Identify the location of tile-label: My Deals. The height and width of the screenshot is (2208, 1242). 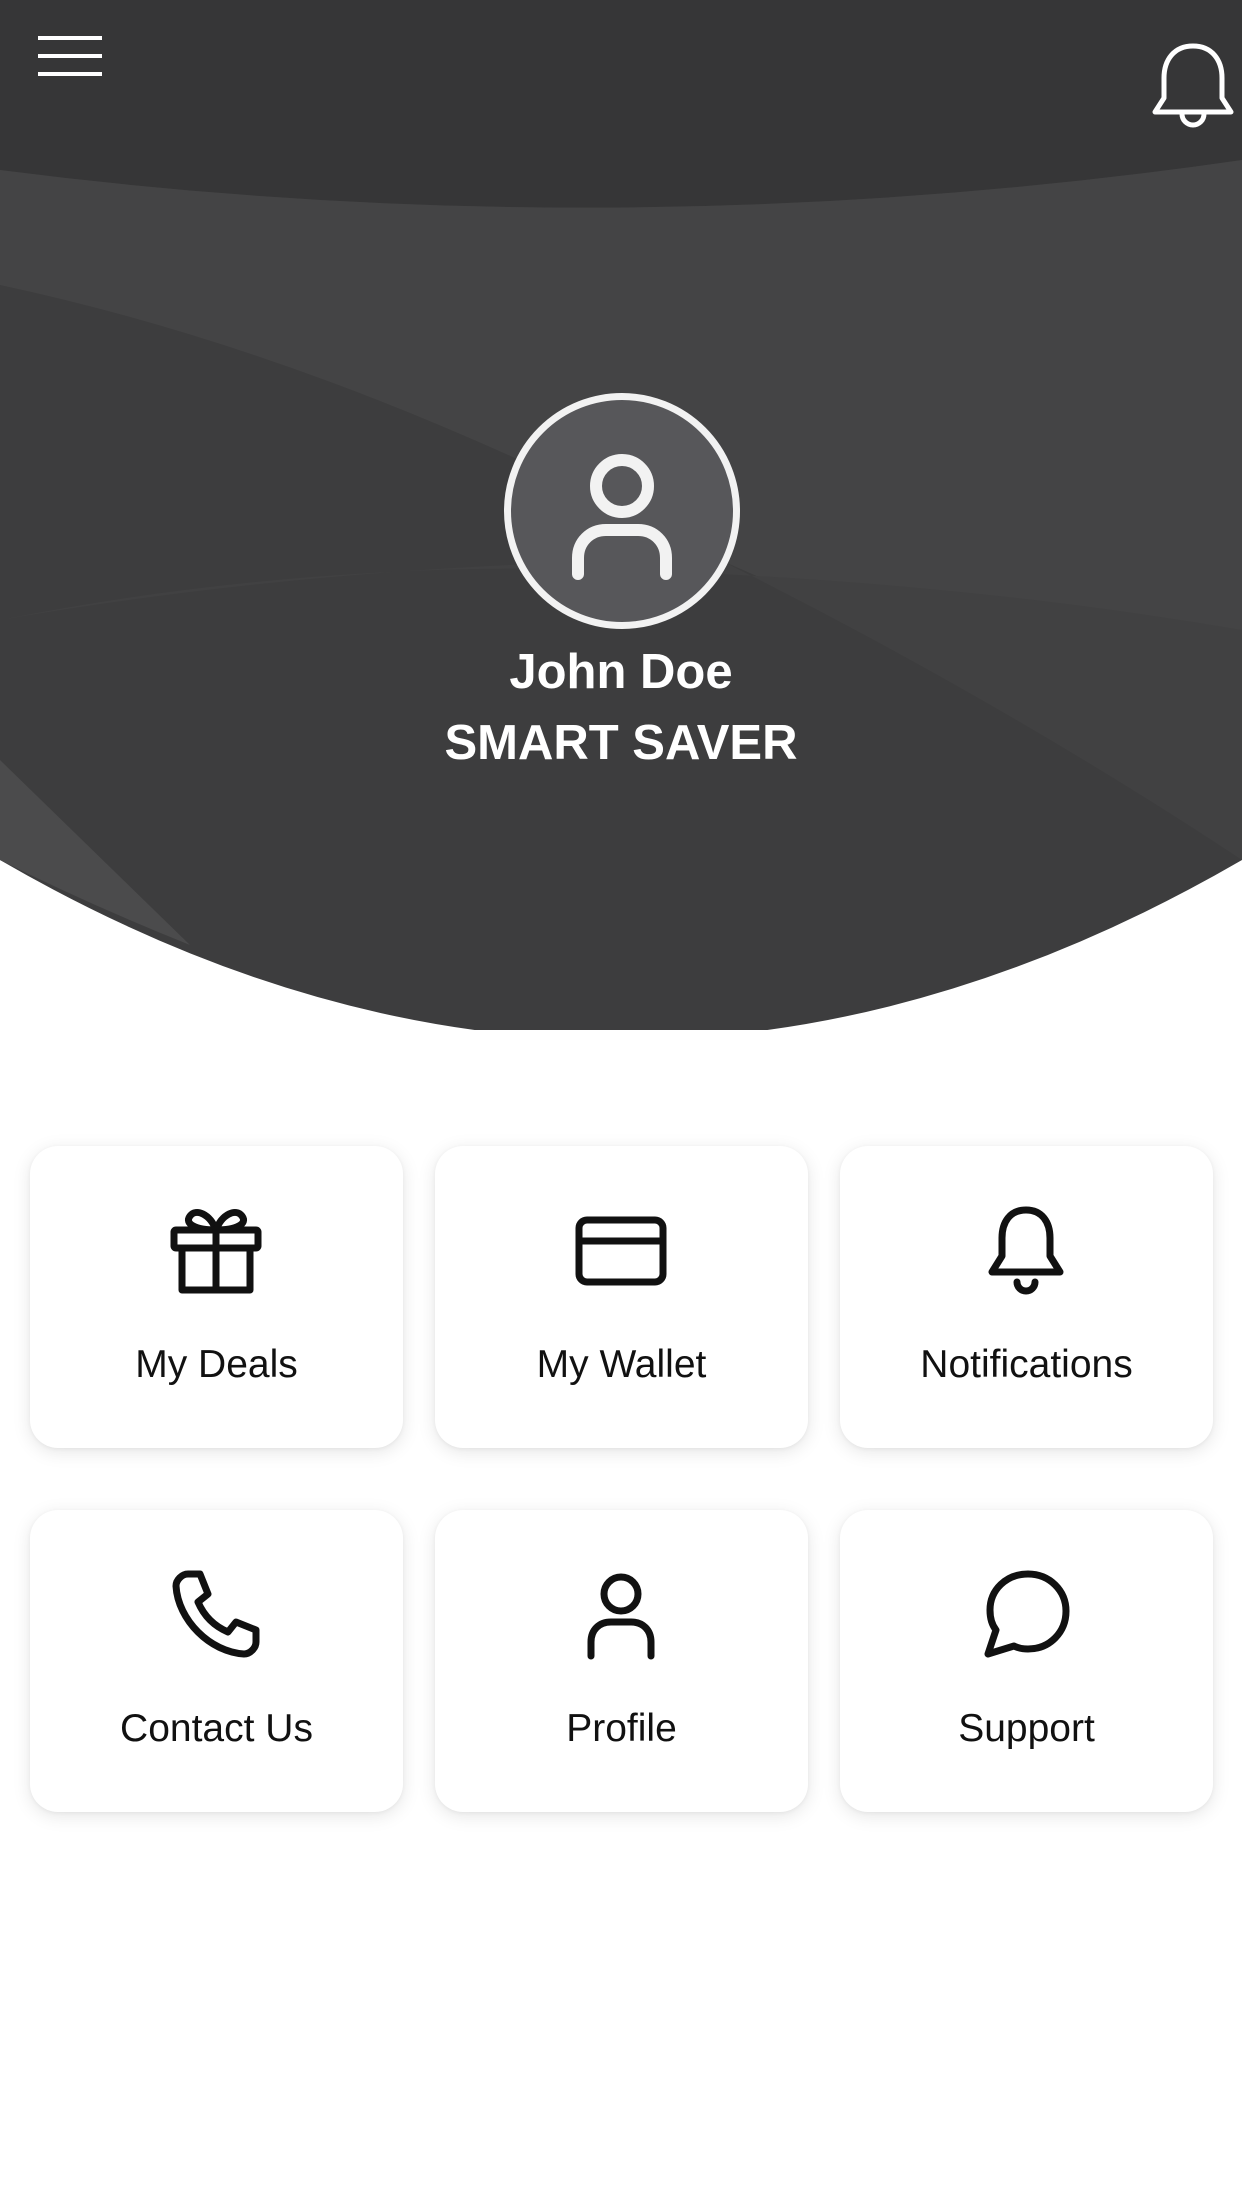
(216, 1364).